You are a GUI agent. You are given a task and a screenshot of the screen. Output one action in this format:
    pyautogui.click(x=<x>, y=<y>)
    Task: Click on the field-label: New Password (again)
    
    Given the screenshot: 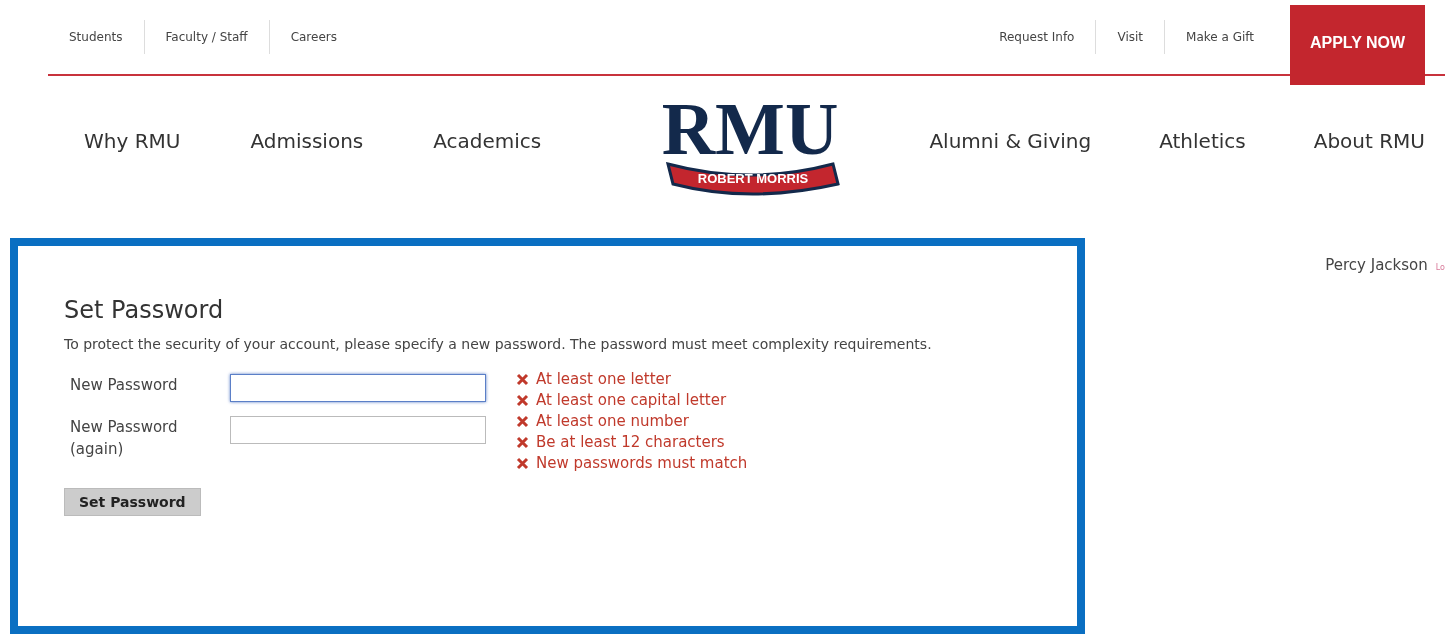 What is the action you would take?
    pyautogui.click(x=124, y=438)
    